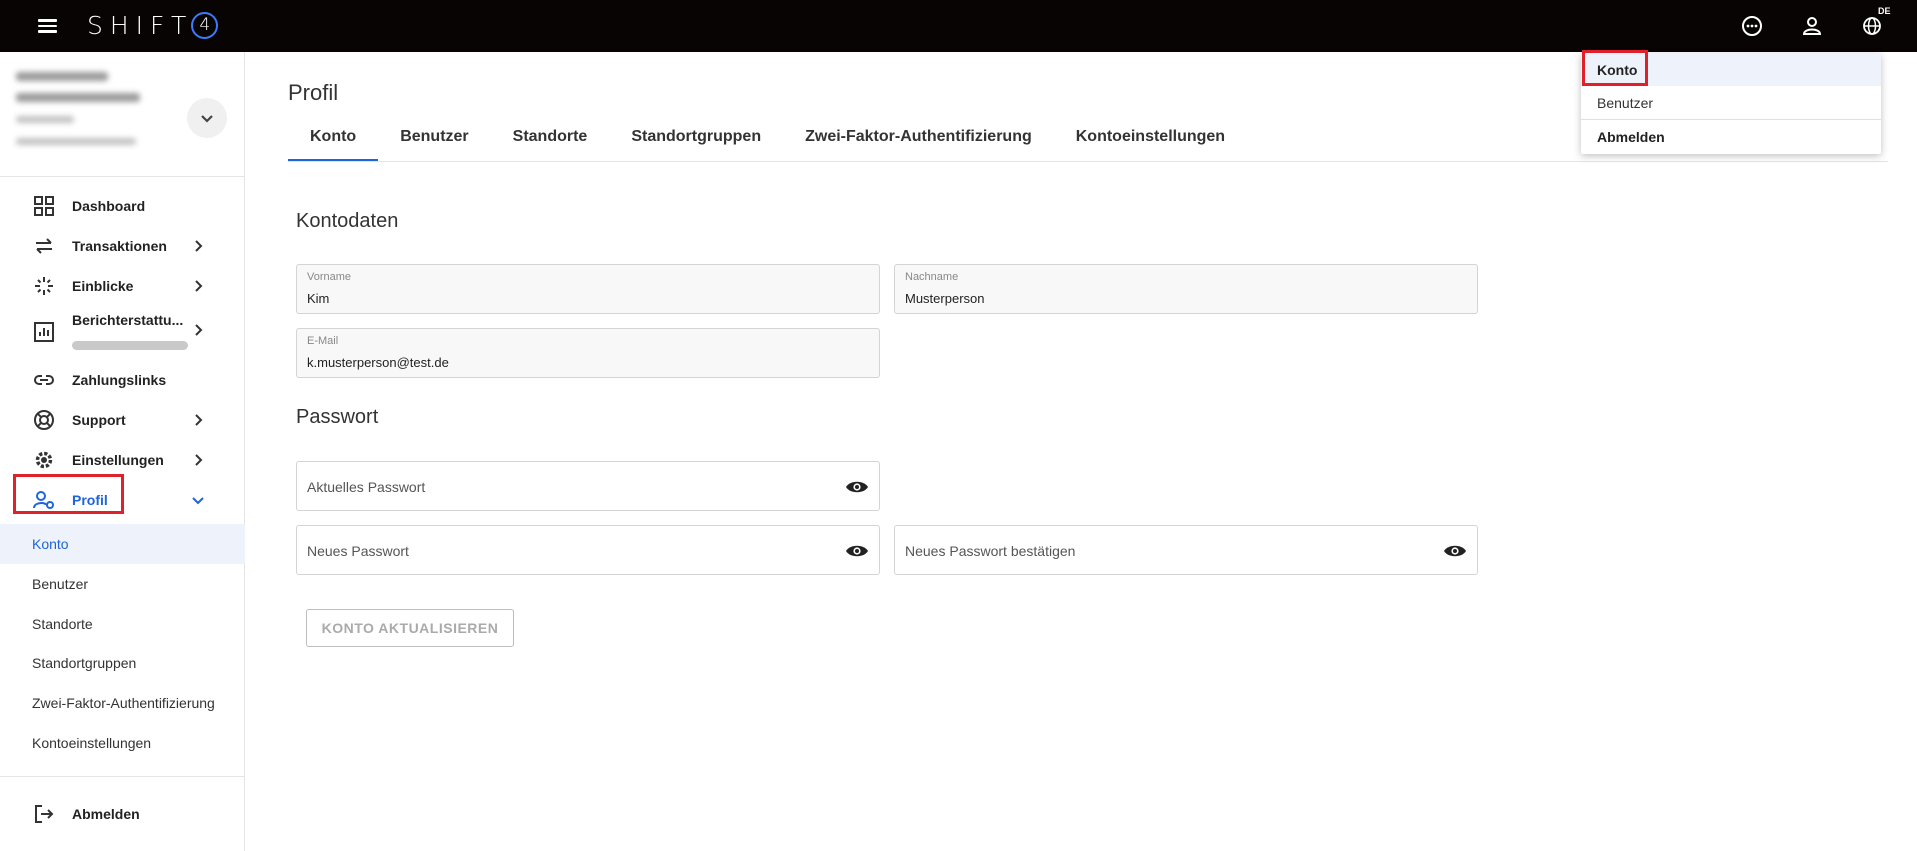  I want to click on user-icon, so click(1812, 26).